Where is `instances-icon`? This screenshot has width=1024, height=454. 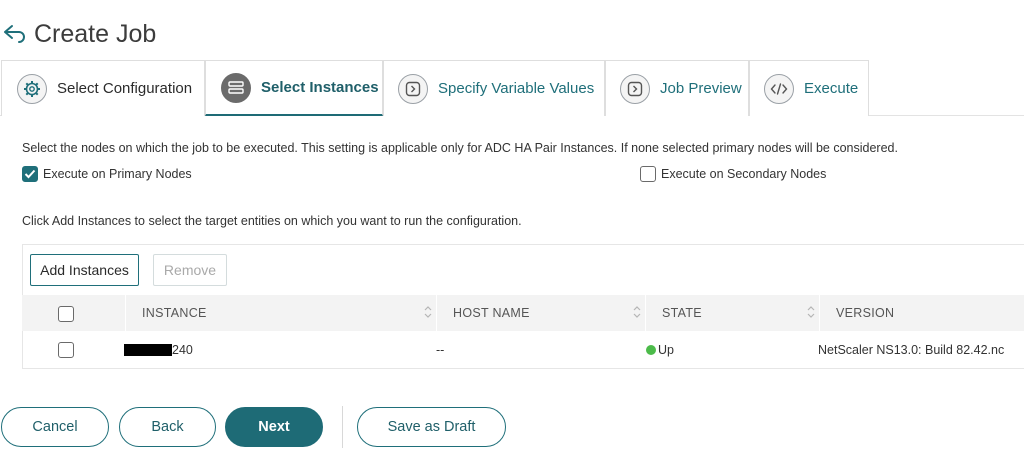 instances-icon is located at coordinates (236, 87).